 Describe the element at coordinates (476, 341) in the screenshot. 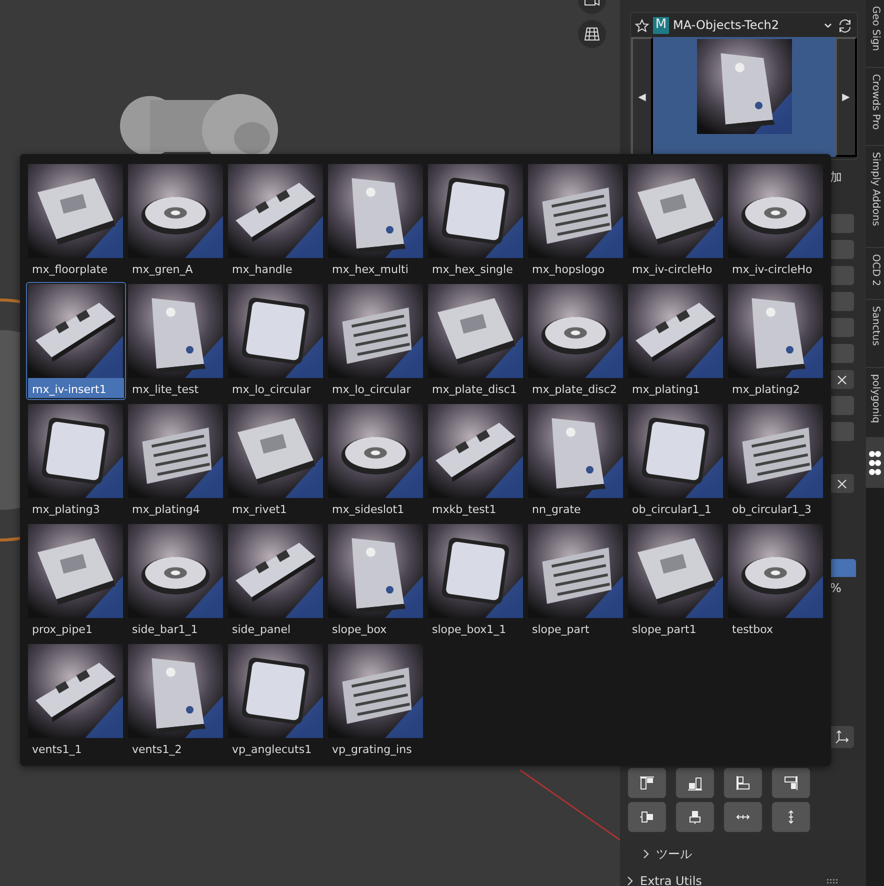

I see `asset-tile: mx_plate_disc1` at that location.